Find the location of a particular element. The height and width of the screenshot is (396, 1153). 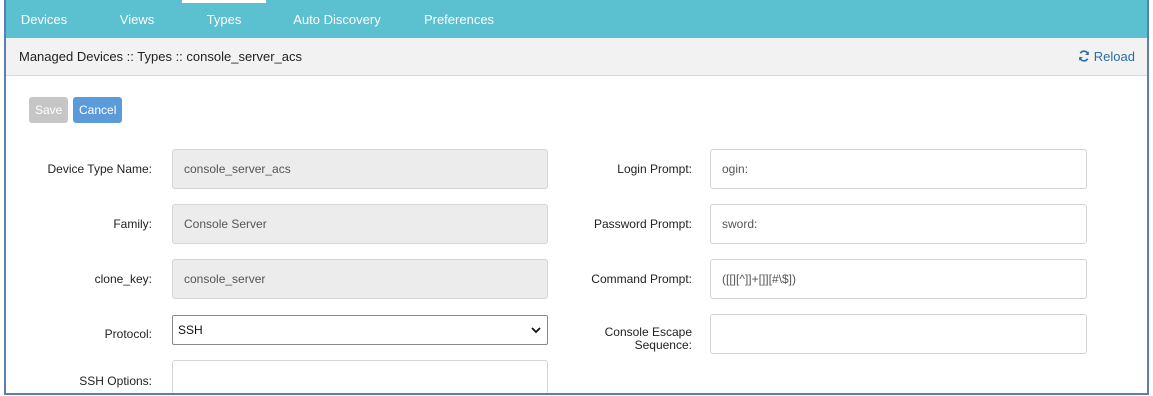

save-button: Save is located at coordinates (49, 110).